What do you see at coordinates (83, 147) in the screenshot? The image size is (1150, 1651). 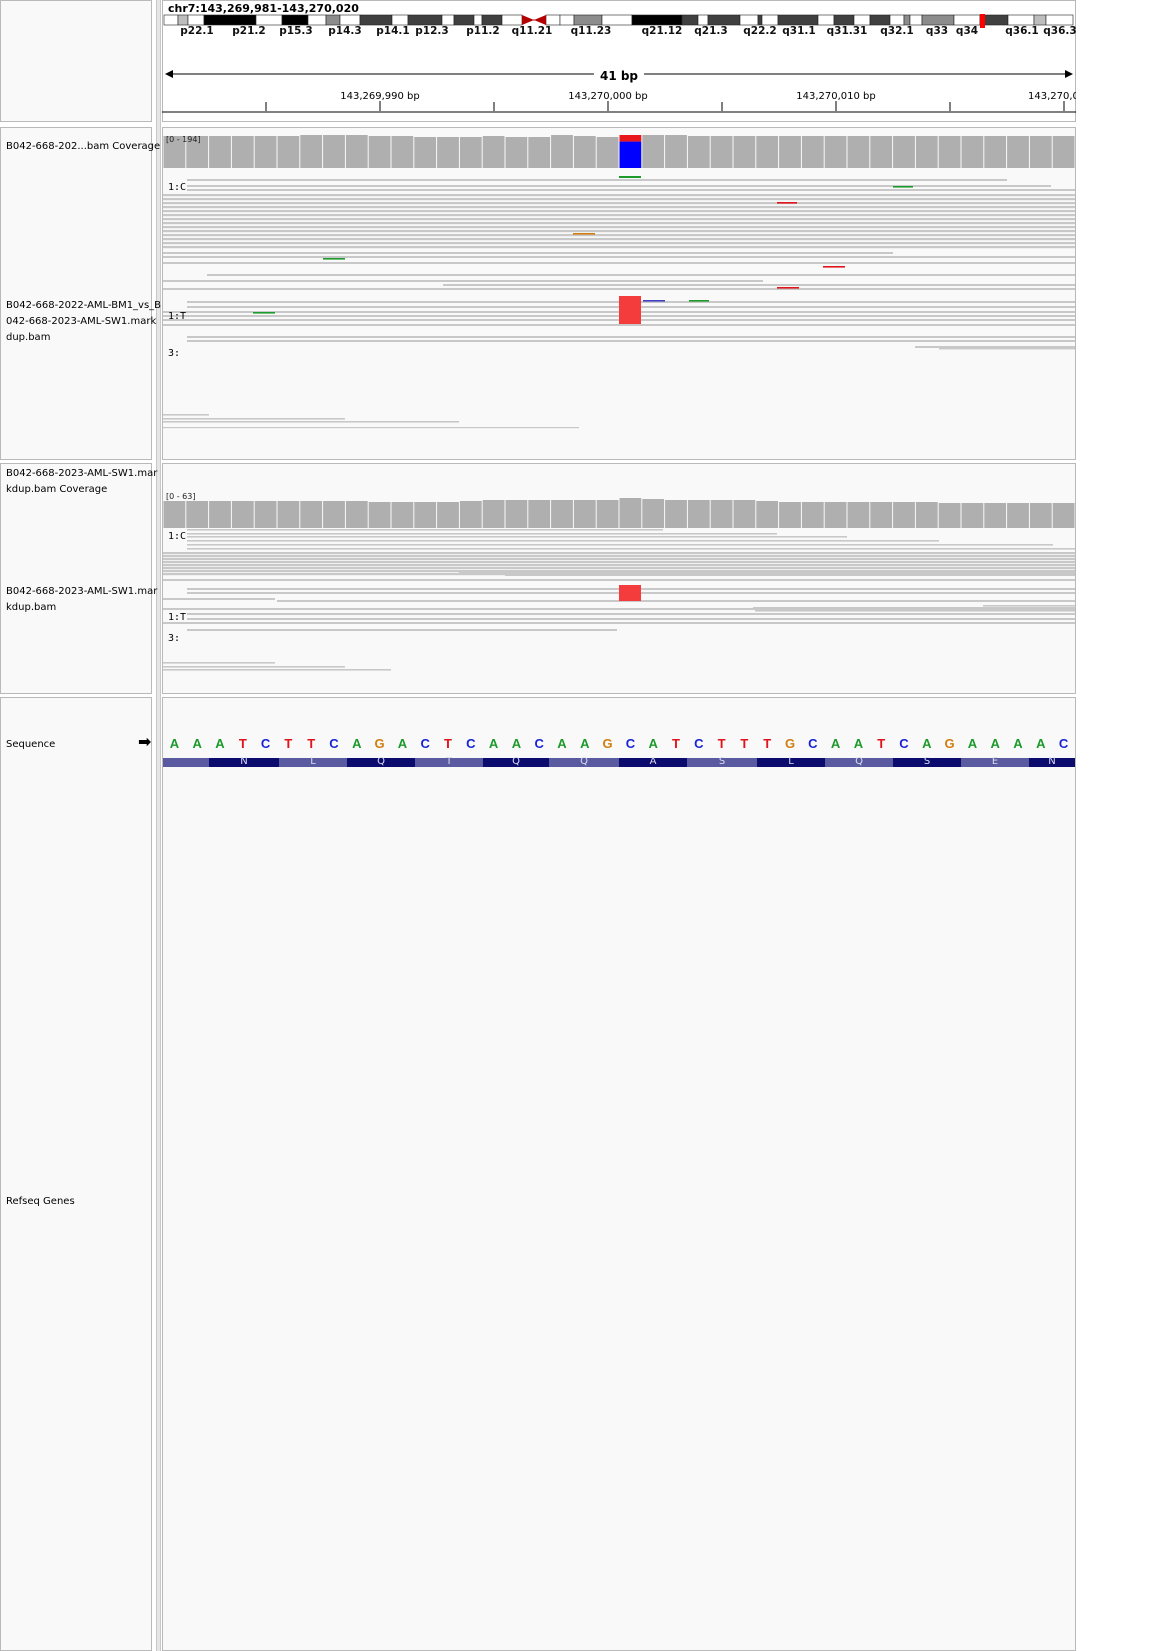 I see `bam1-coverage-label: B042-668-202...bam Coverage` at bounding box center [83, 147].